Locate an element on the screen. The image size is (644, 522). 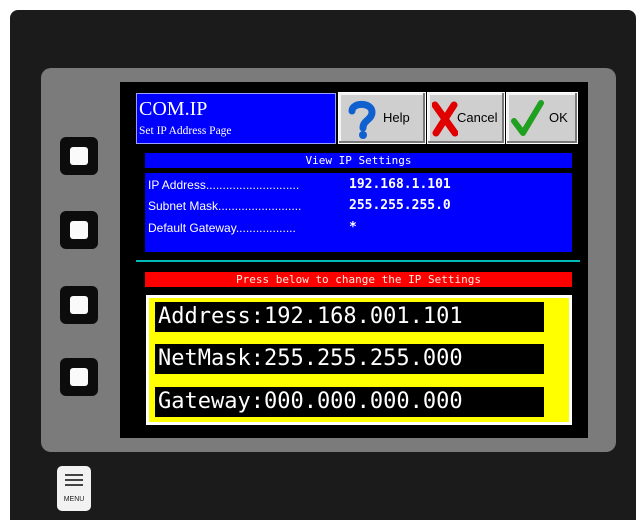
netmask-field-text: NetMask:255.255.255.000 is located at coordinates (310, 358).